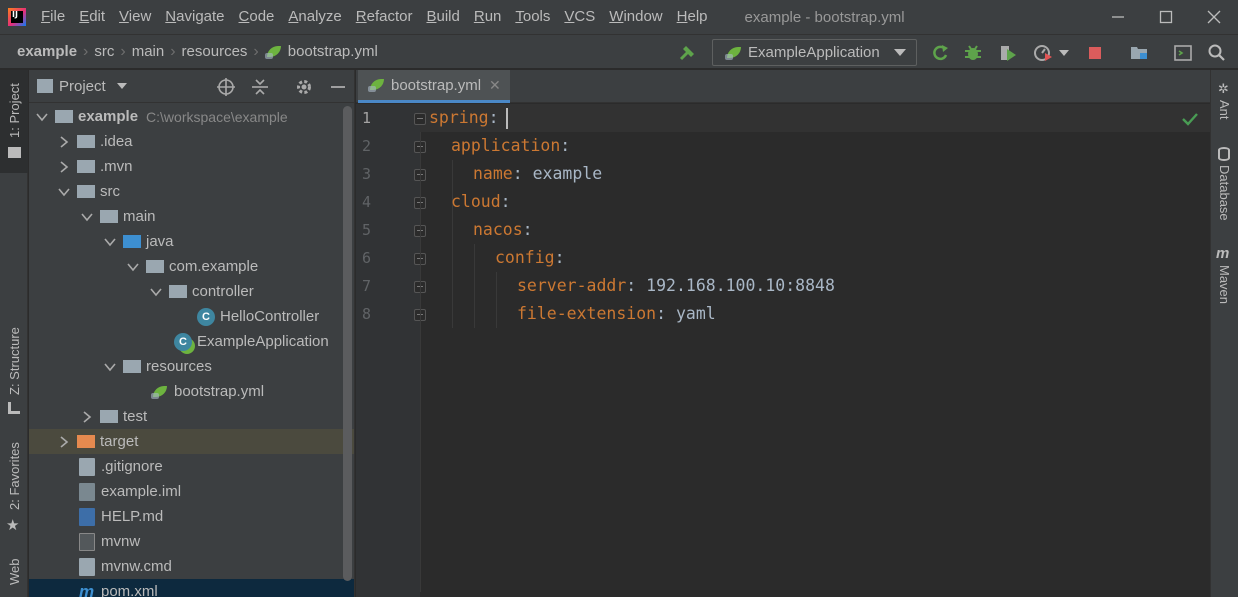  What do you see at coordinates (1183, 53) in the screenshot?
I see `terminal-icon` at bounding box center [1183, 53].